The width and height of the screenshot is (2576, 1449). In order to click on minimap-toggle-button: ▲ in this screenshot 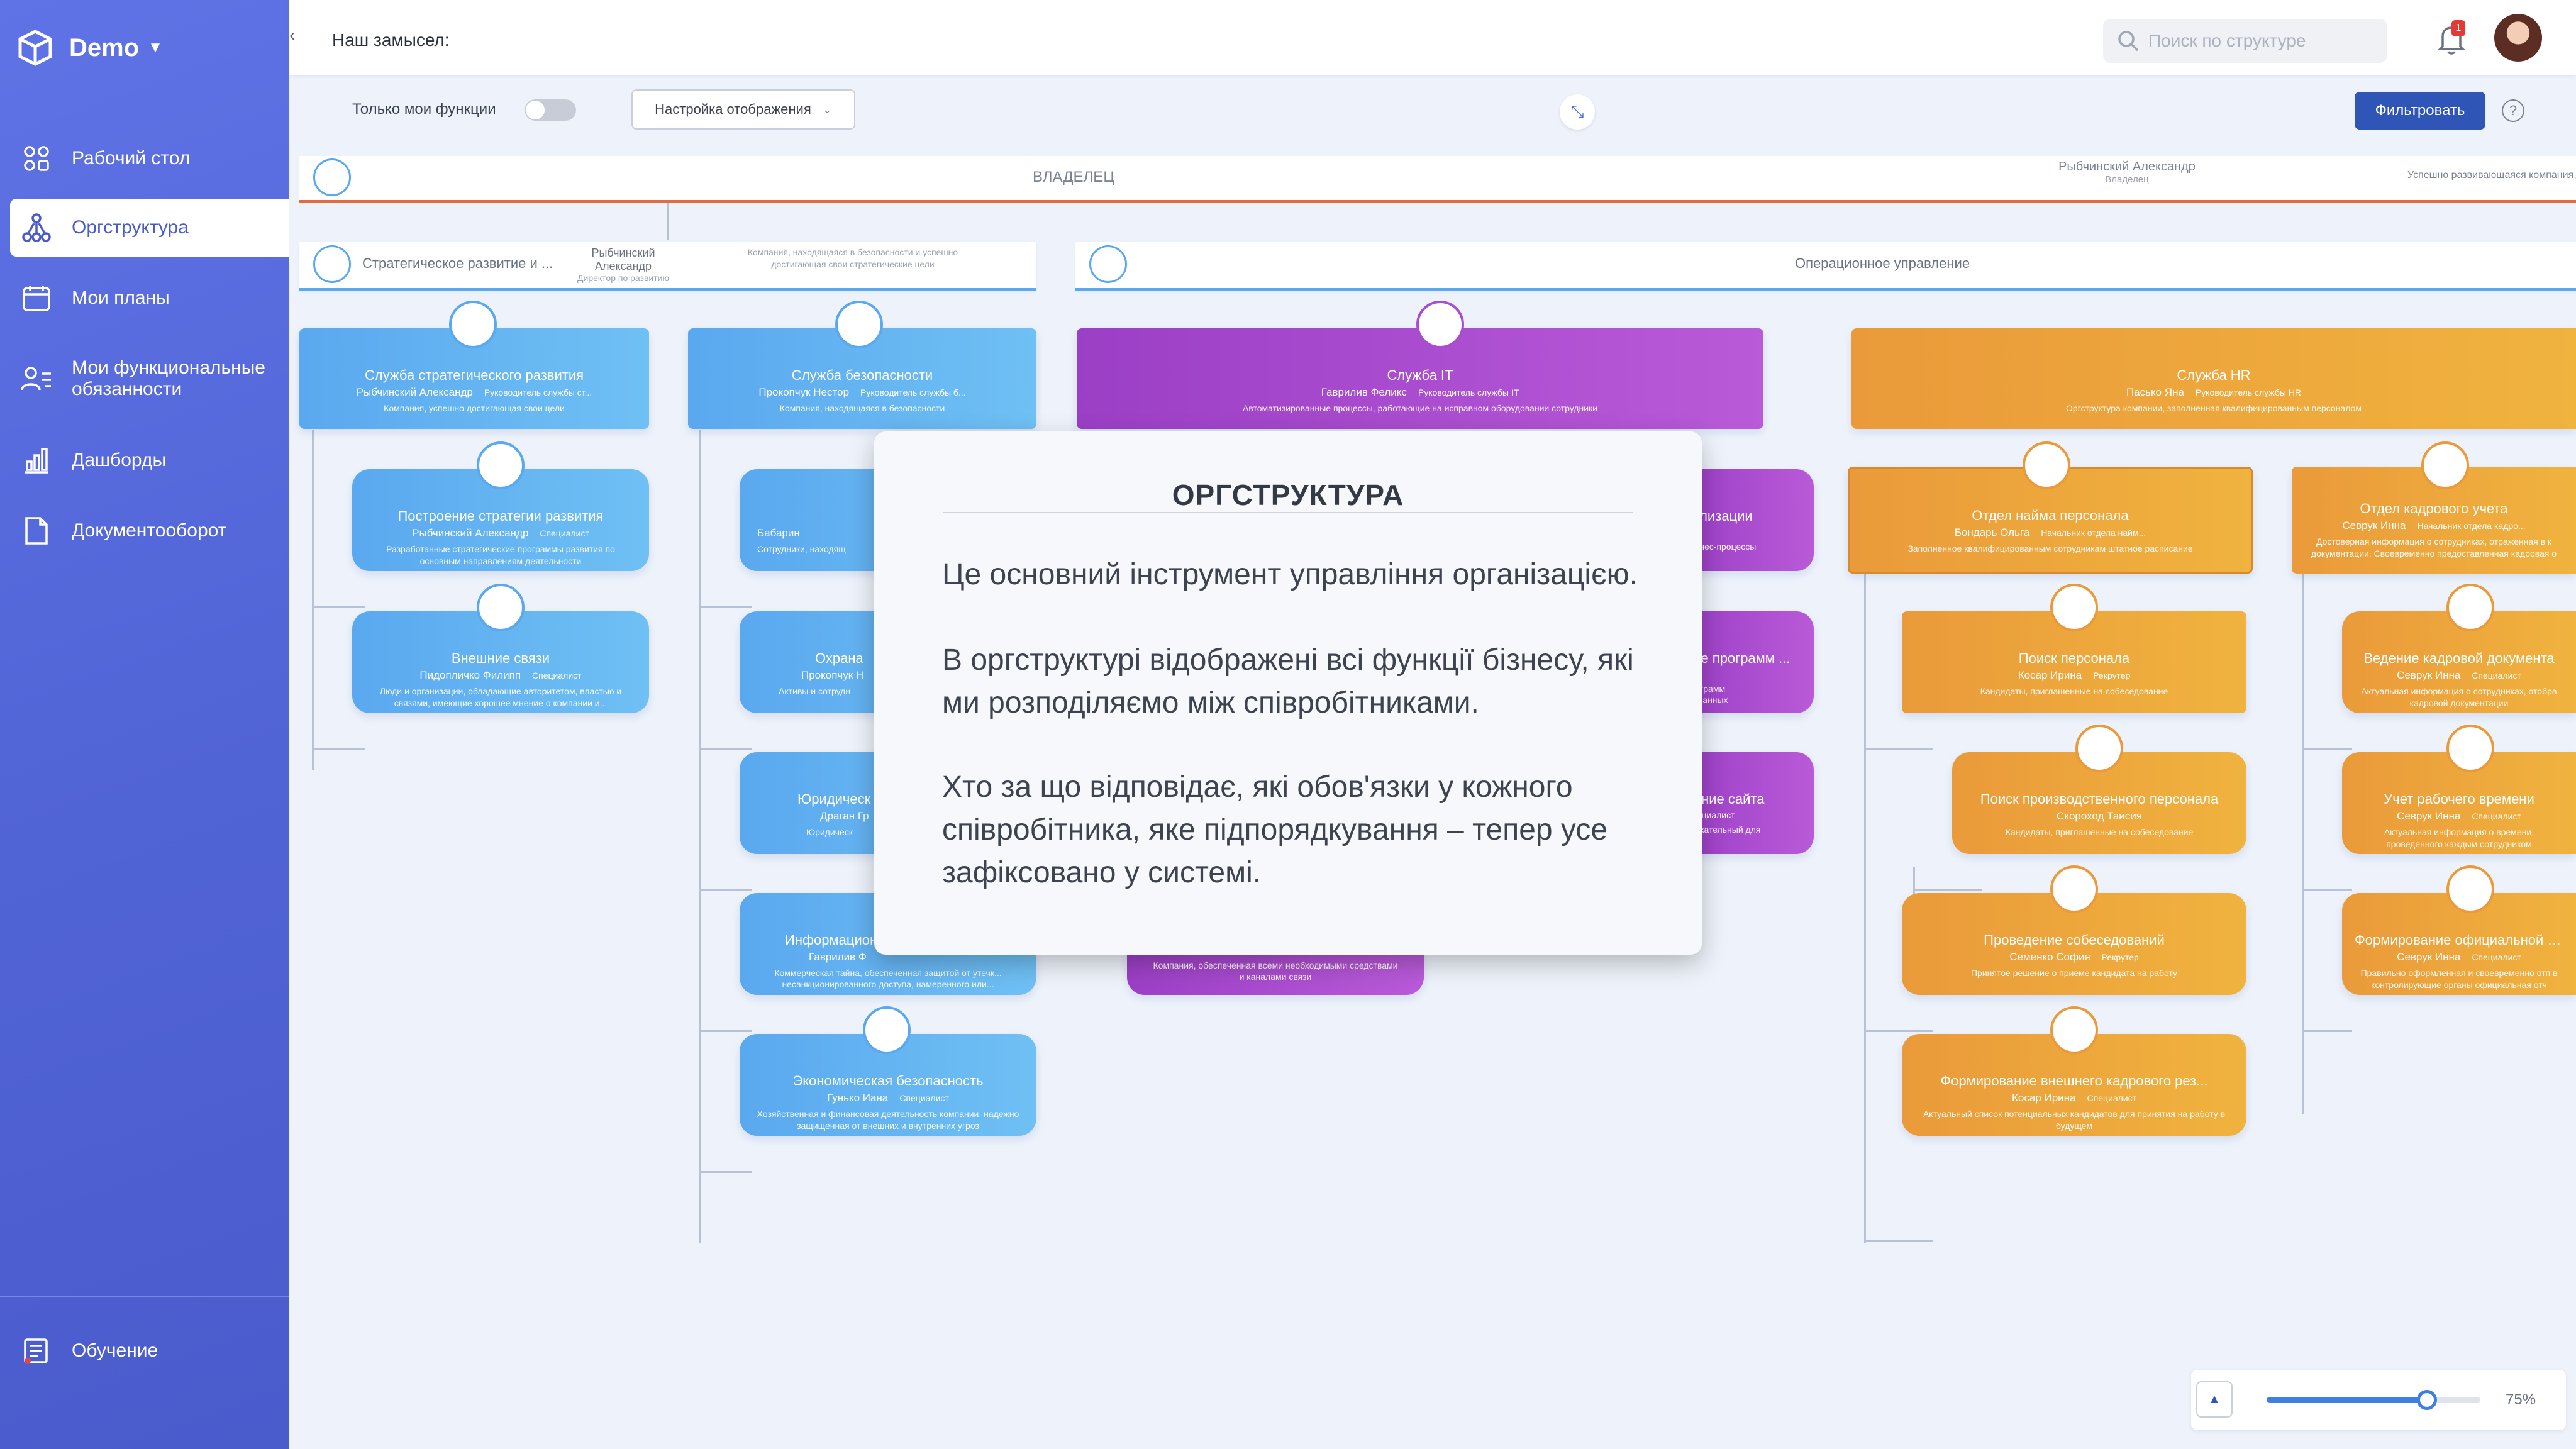, I will do `click(2214, 1399)`.